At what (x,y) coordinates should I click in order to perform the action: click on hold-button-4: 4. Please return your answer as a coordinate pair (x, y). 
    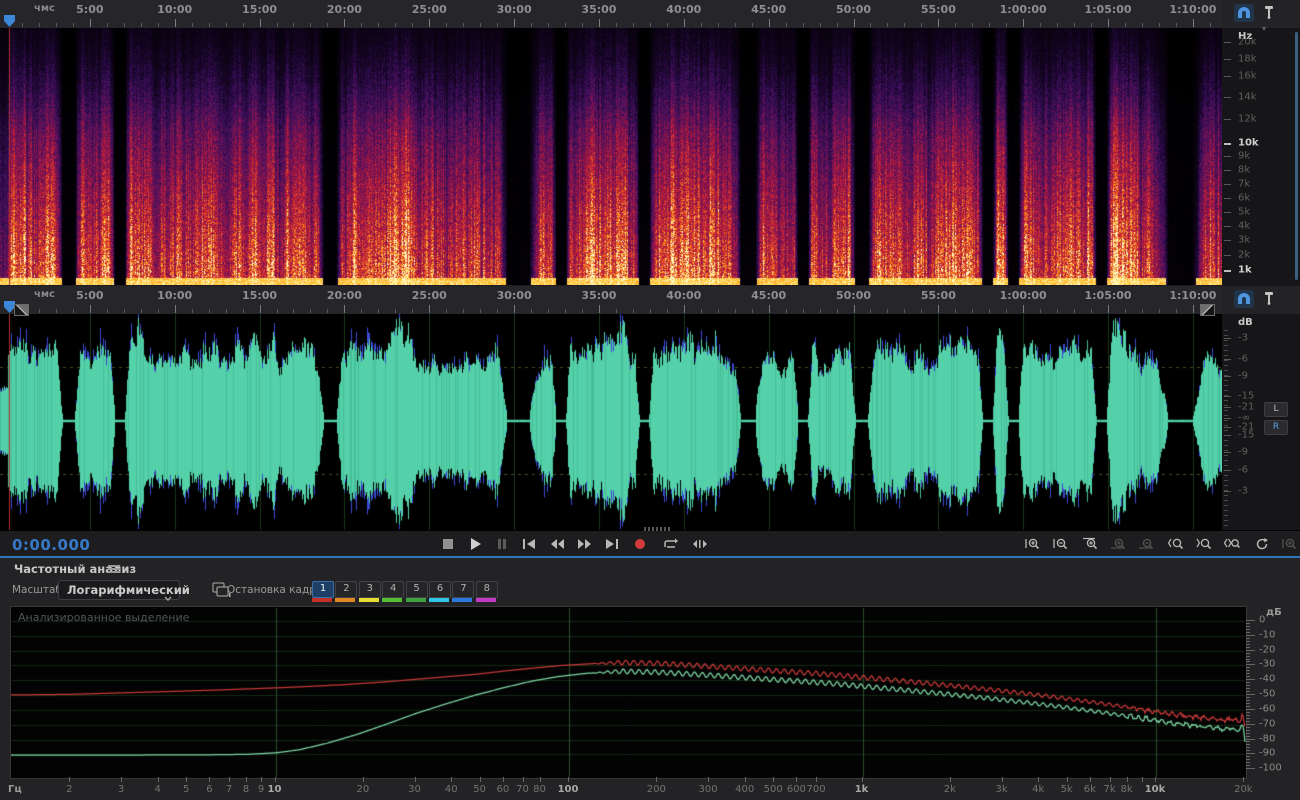
    Looking at the image, I should click on (393, 589).